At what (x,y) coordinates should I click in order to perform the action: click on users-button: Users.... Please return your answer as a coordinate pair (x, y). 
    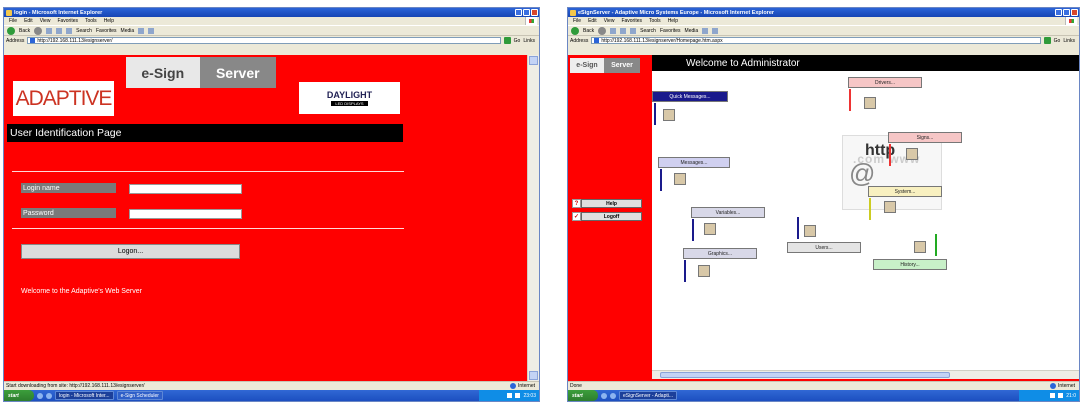
    Looking at the image, I should click on (824, 247).